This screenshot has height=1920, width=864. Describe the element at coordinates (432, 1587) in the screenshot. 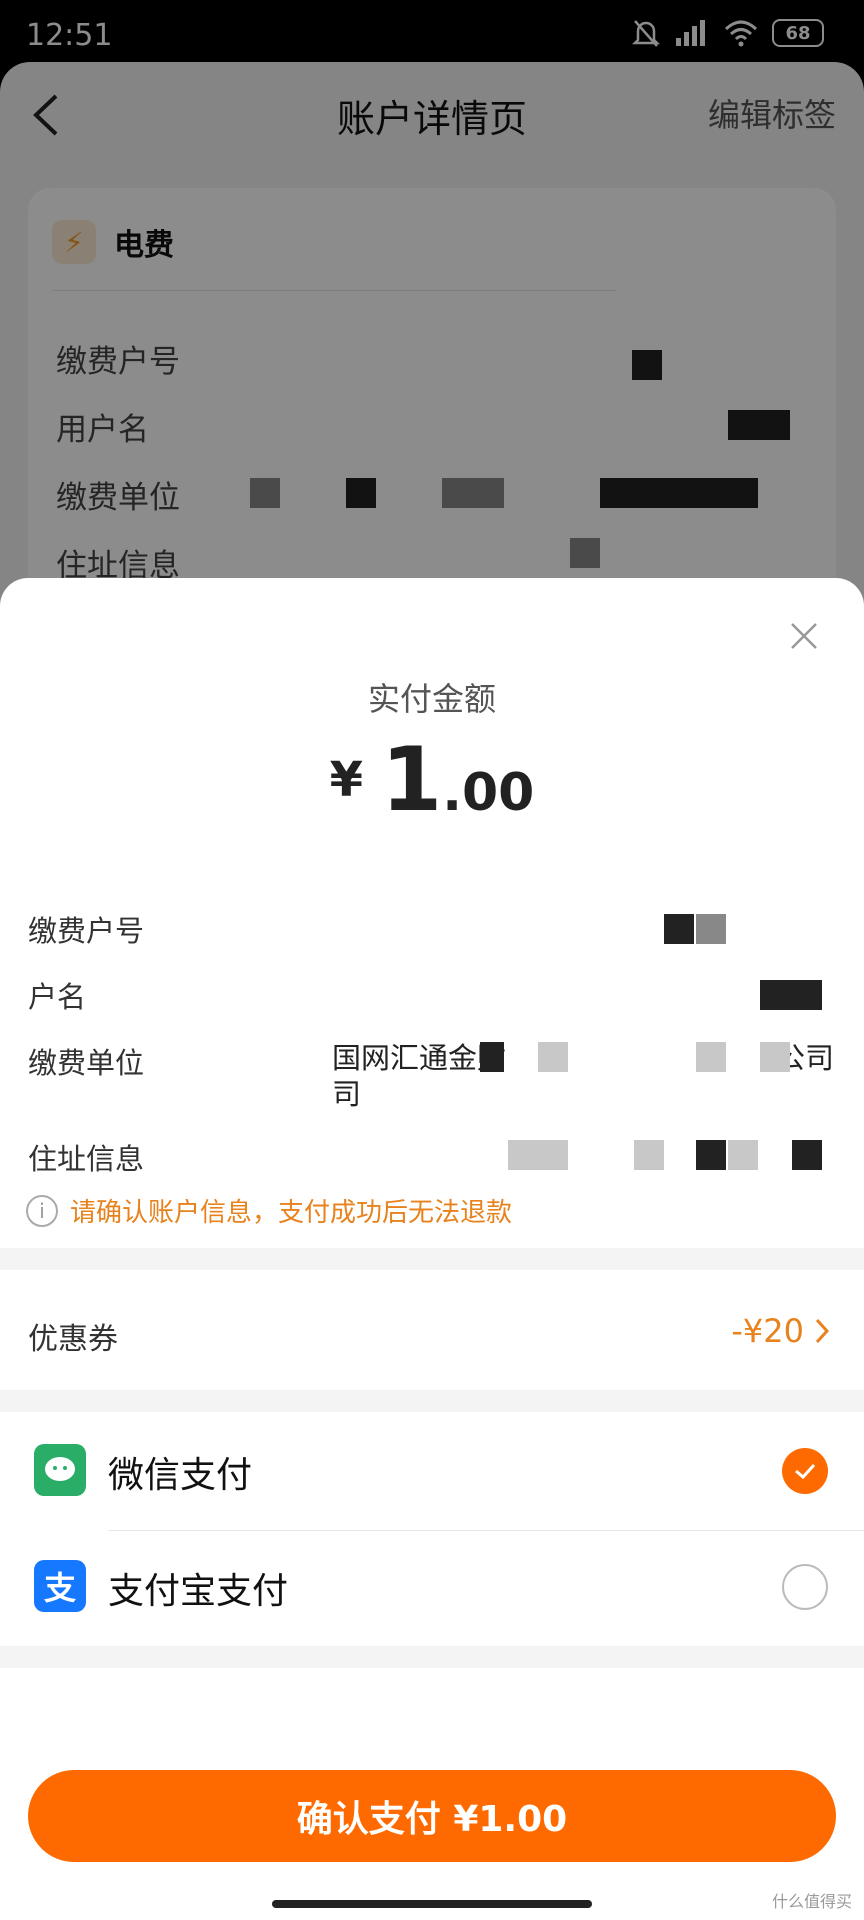

I see `alipay-option: 支 支付宝支付` at that location.